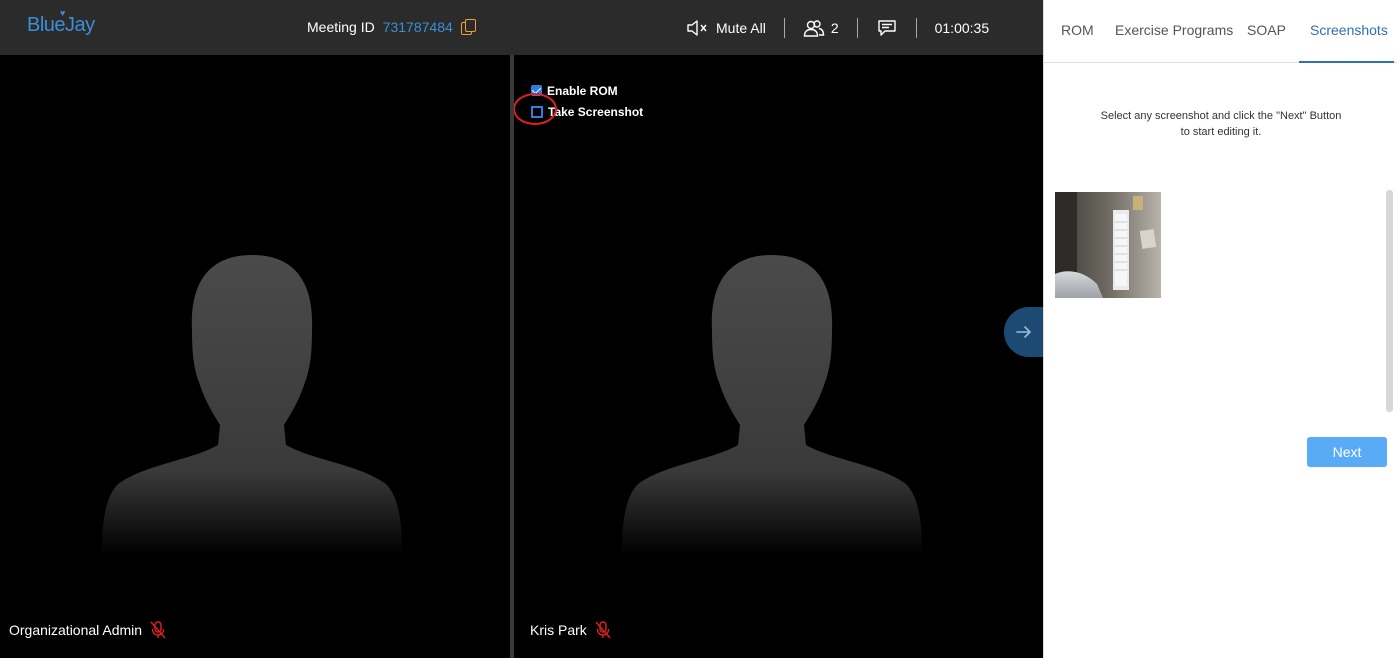 The width and height of the screenshot is (1397, 658). What do you see at coordinates (582, 90) in the screenshot?
I see `enable-rom-label: Enable ROM` at bounding box center [582, 90].